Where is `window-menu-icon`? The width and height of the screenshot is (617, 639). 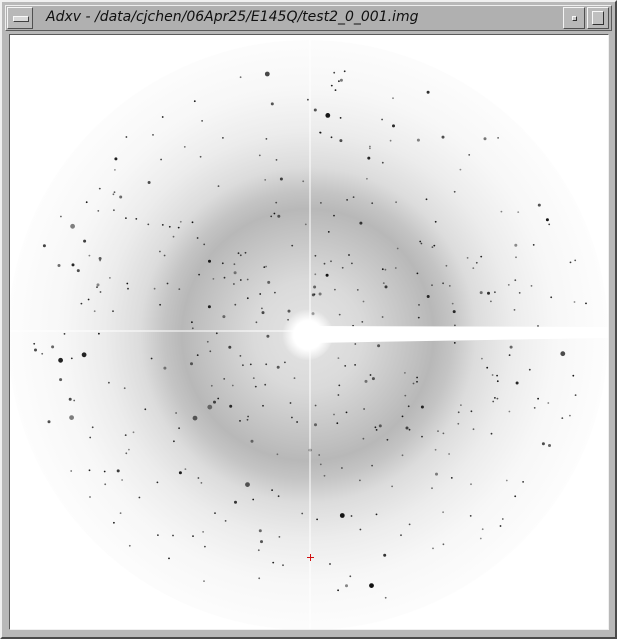 window-menu-icon is located at coordinates (21, 19).